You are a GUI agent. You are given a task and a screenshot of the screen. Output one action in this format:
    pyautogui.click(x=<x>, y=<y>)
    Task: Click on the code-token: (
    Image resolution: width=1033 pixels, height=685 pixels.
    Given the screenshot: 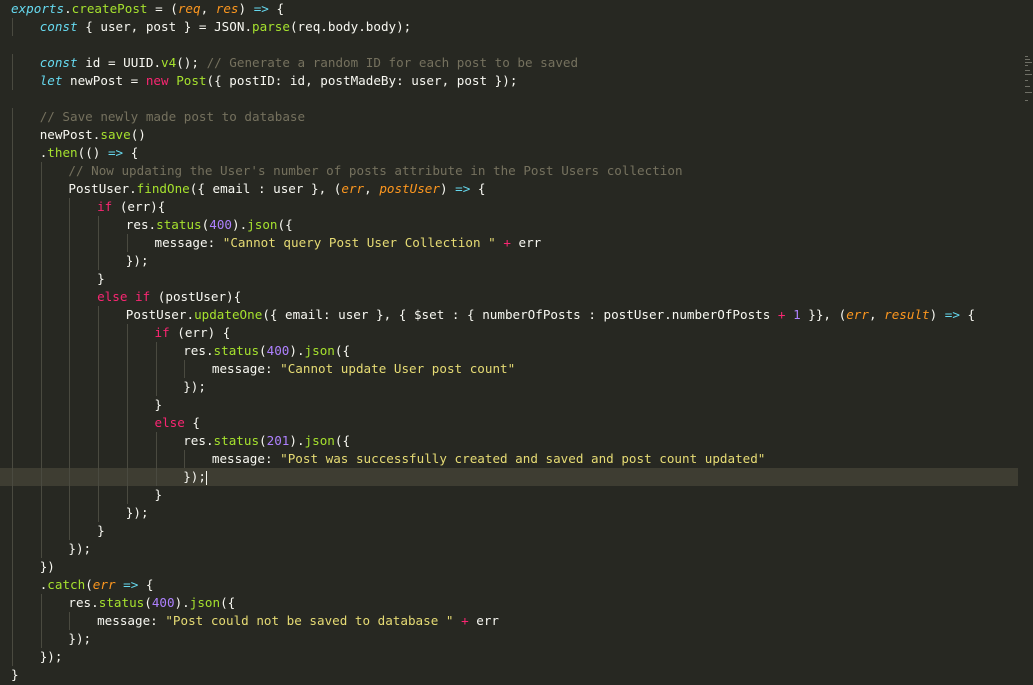 What is the action you would take?
    pyautogui.click(x=263, y=350)
    